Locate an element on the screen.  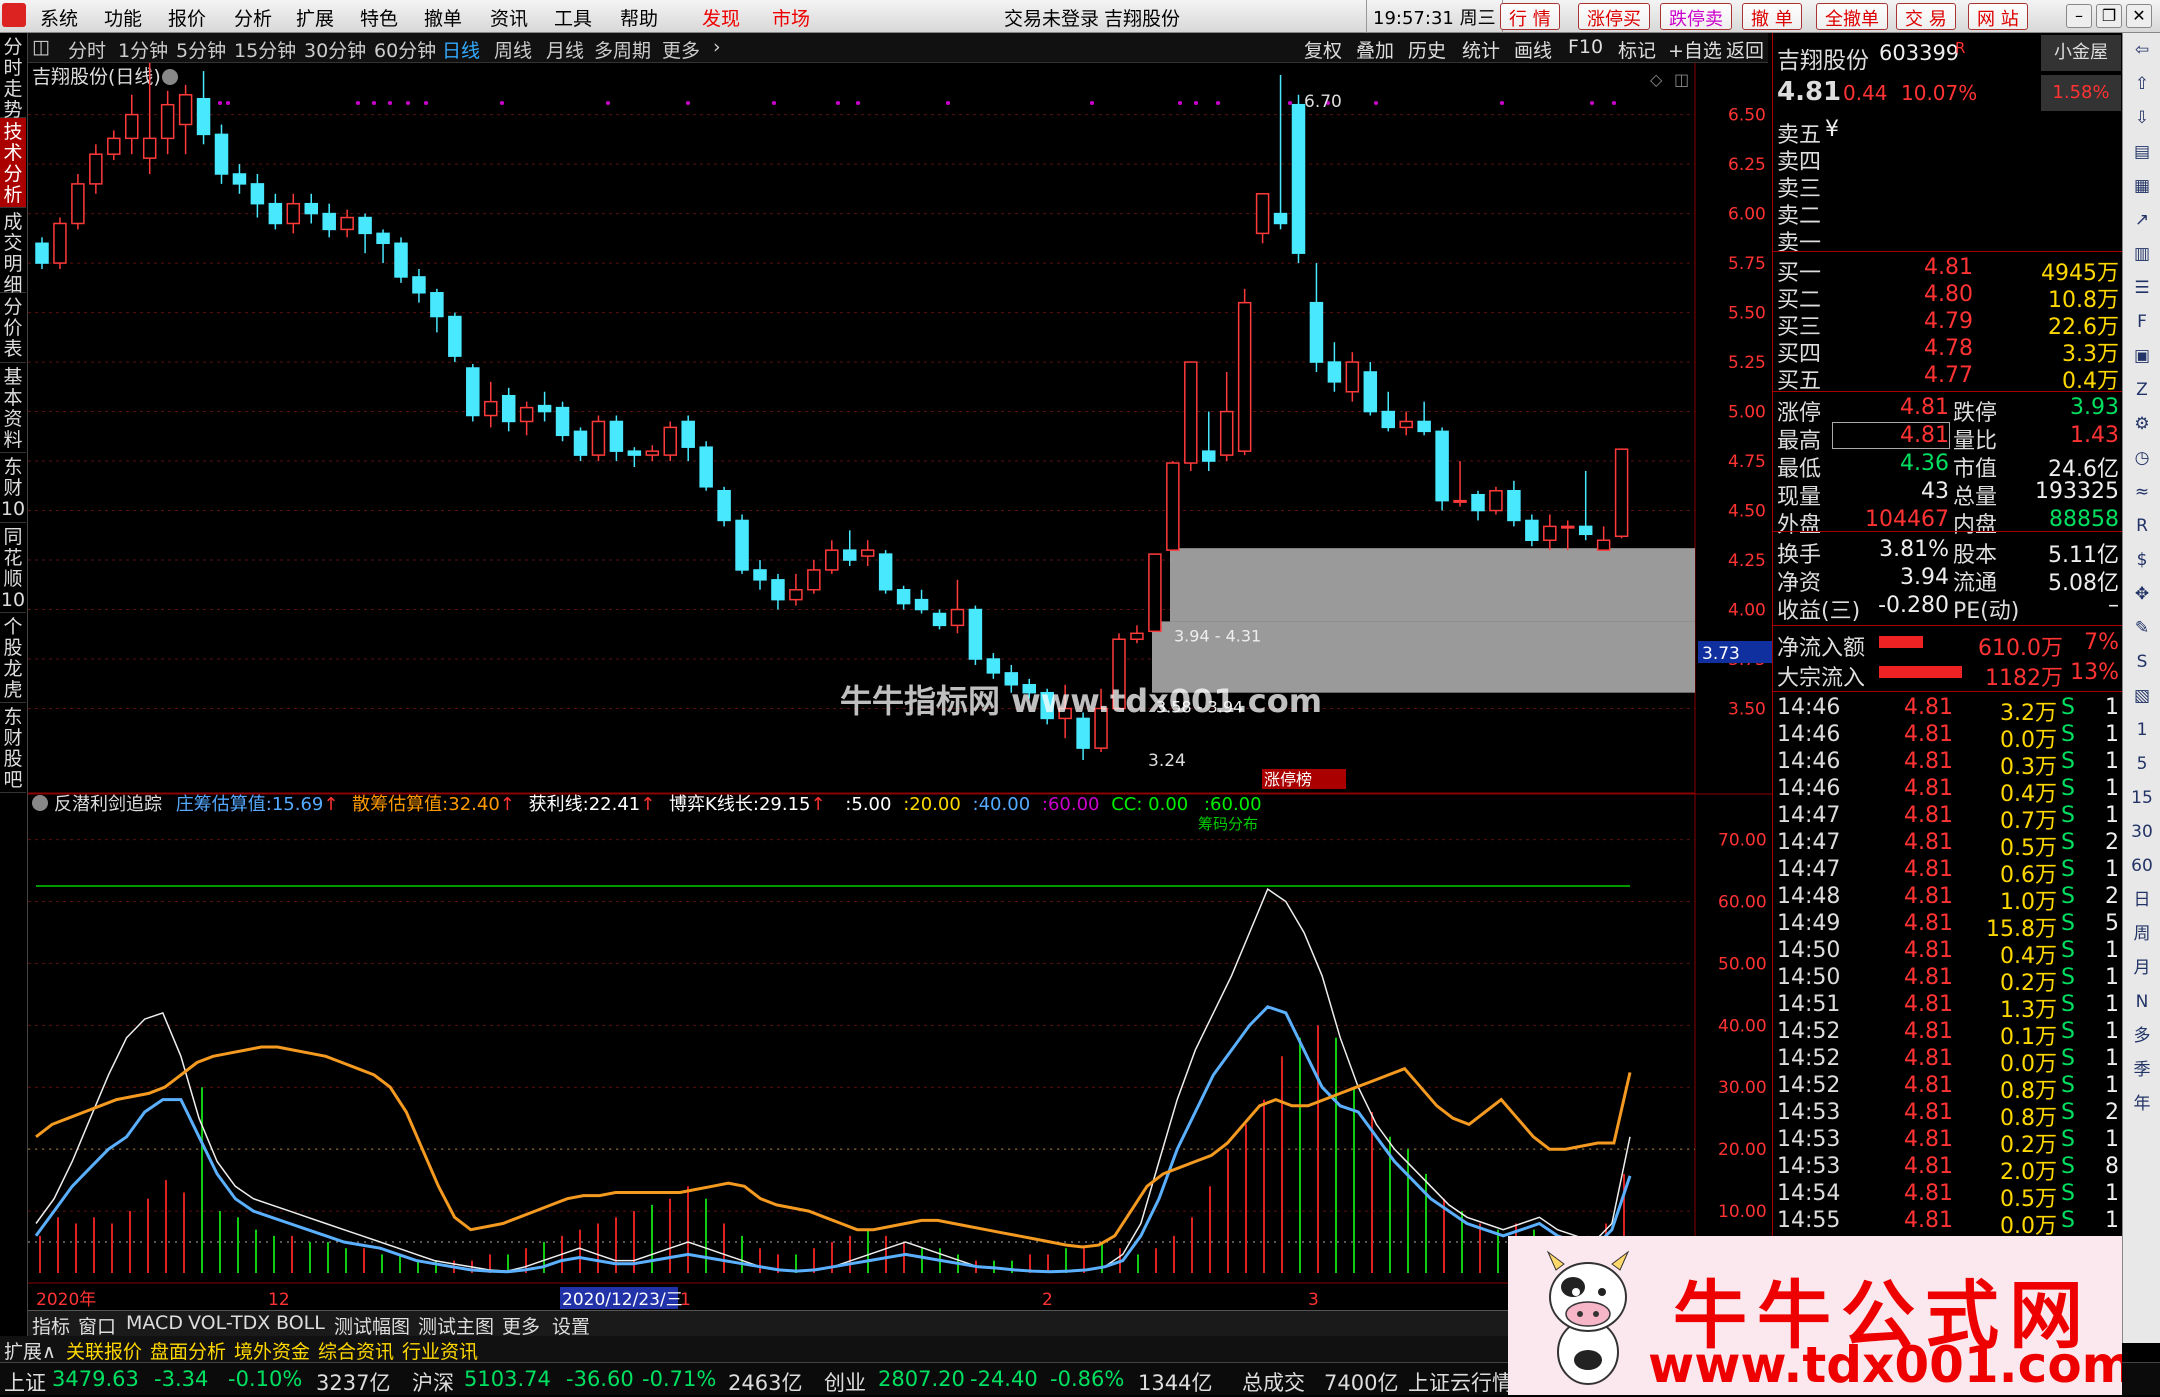
limit-up-buy-button: 涨停买 is located at coordinates (1614, 16).